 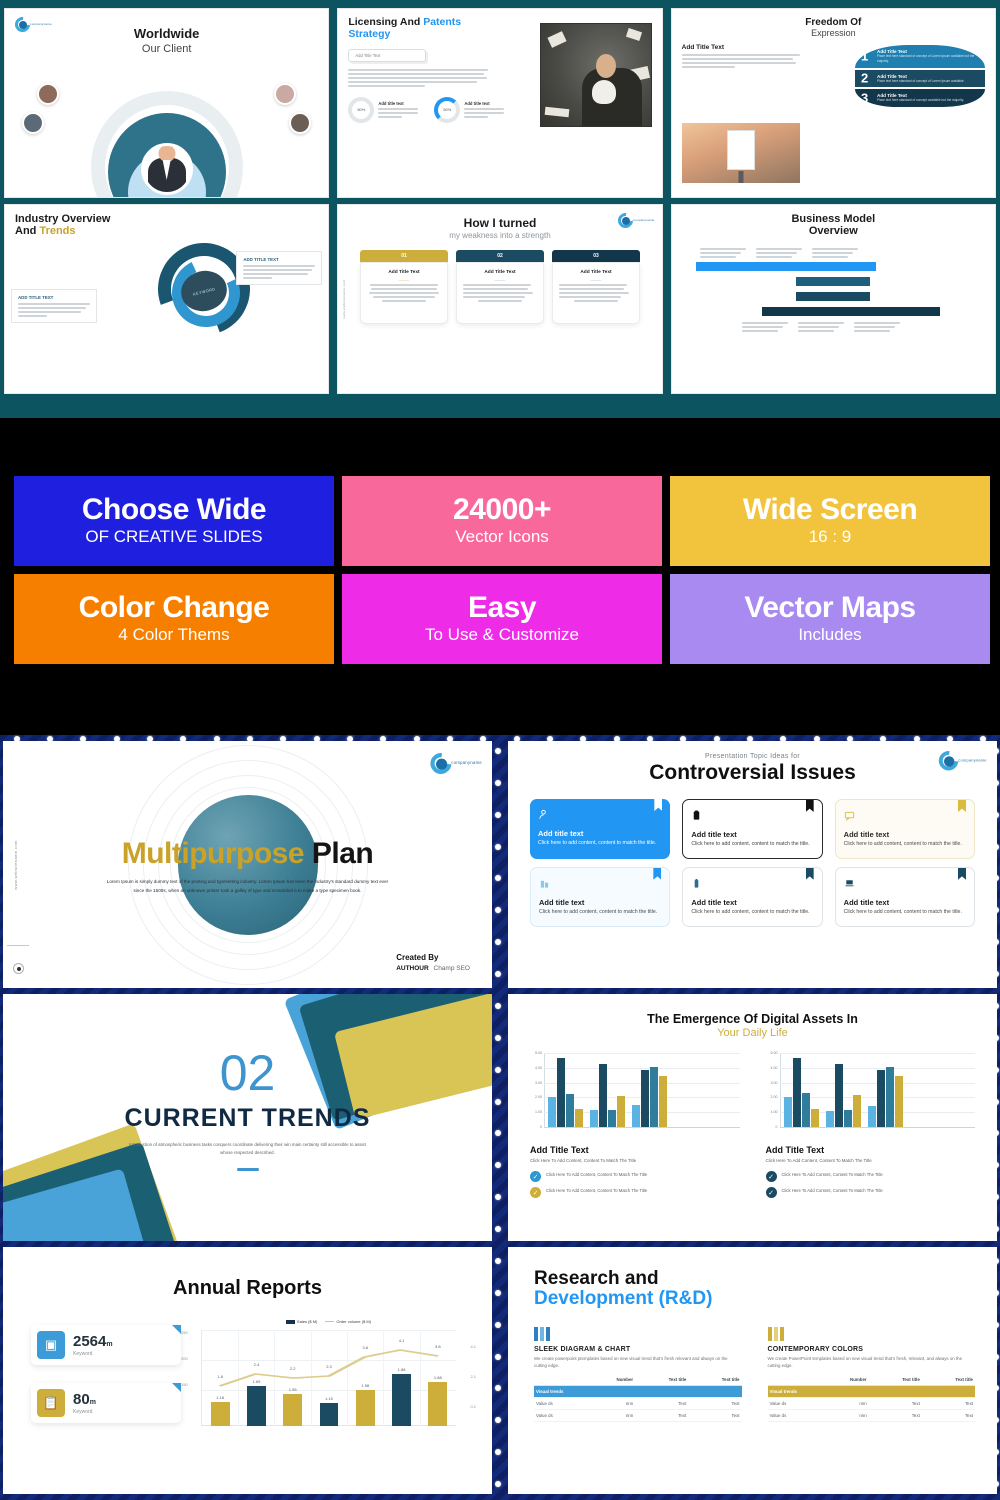 I want to click on folder-number: 01, so click(x=404, y=256).